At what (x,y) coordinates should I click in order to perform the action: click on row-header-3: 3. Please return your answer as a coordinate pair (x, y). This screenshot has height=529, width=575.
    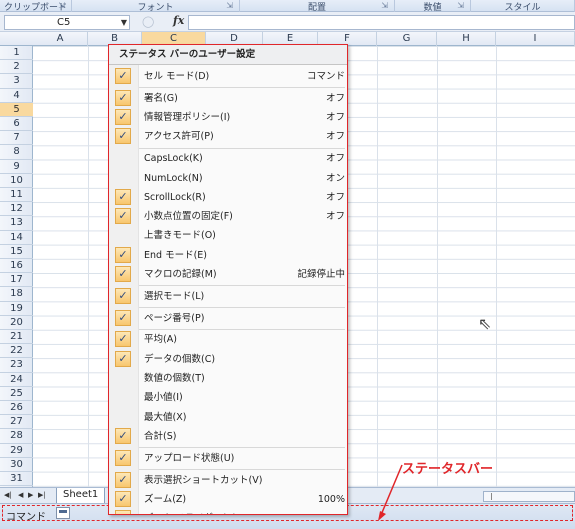
    Looking at the image, I should click on (16, 81).